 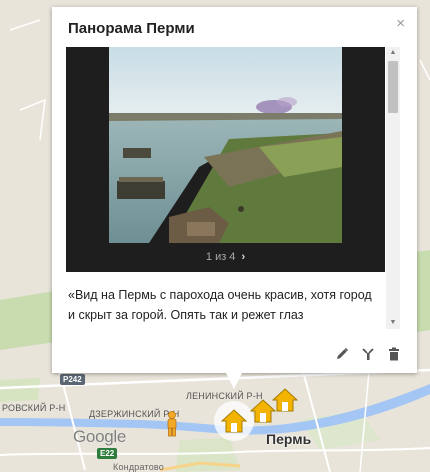 I want to click on edit-icon, so click(x=342, y=354).